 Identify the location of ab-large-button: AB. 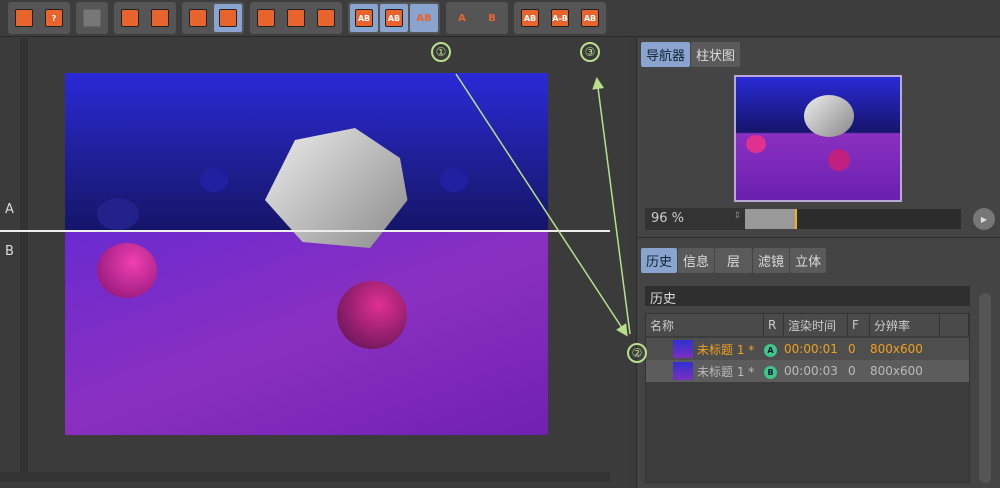
(424, 18).